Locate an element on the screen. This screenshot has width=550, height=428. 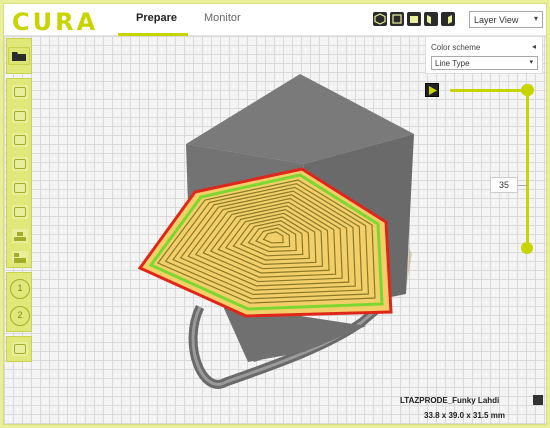
right-view-icon is located at coordinates (448, 19).